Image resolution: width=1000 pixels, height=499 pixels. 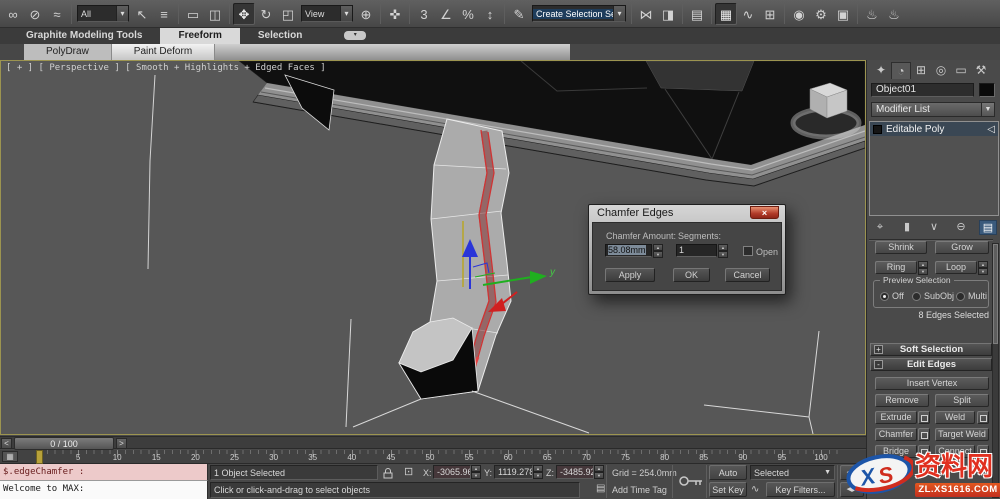 I want to click on soft-selection-rollout: + Soft Selection, so click(x=931, y=349).